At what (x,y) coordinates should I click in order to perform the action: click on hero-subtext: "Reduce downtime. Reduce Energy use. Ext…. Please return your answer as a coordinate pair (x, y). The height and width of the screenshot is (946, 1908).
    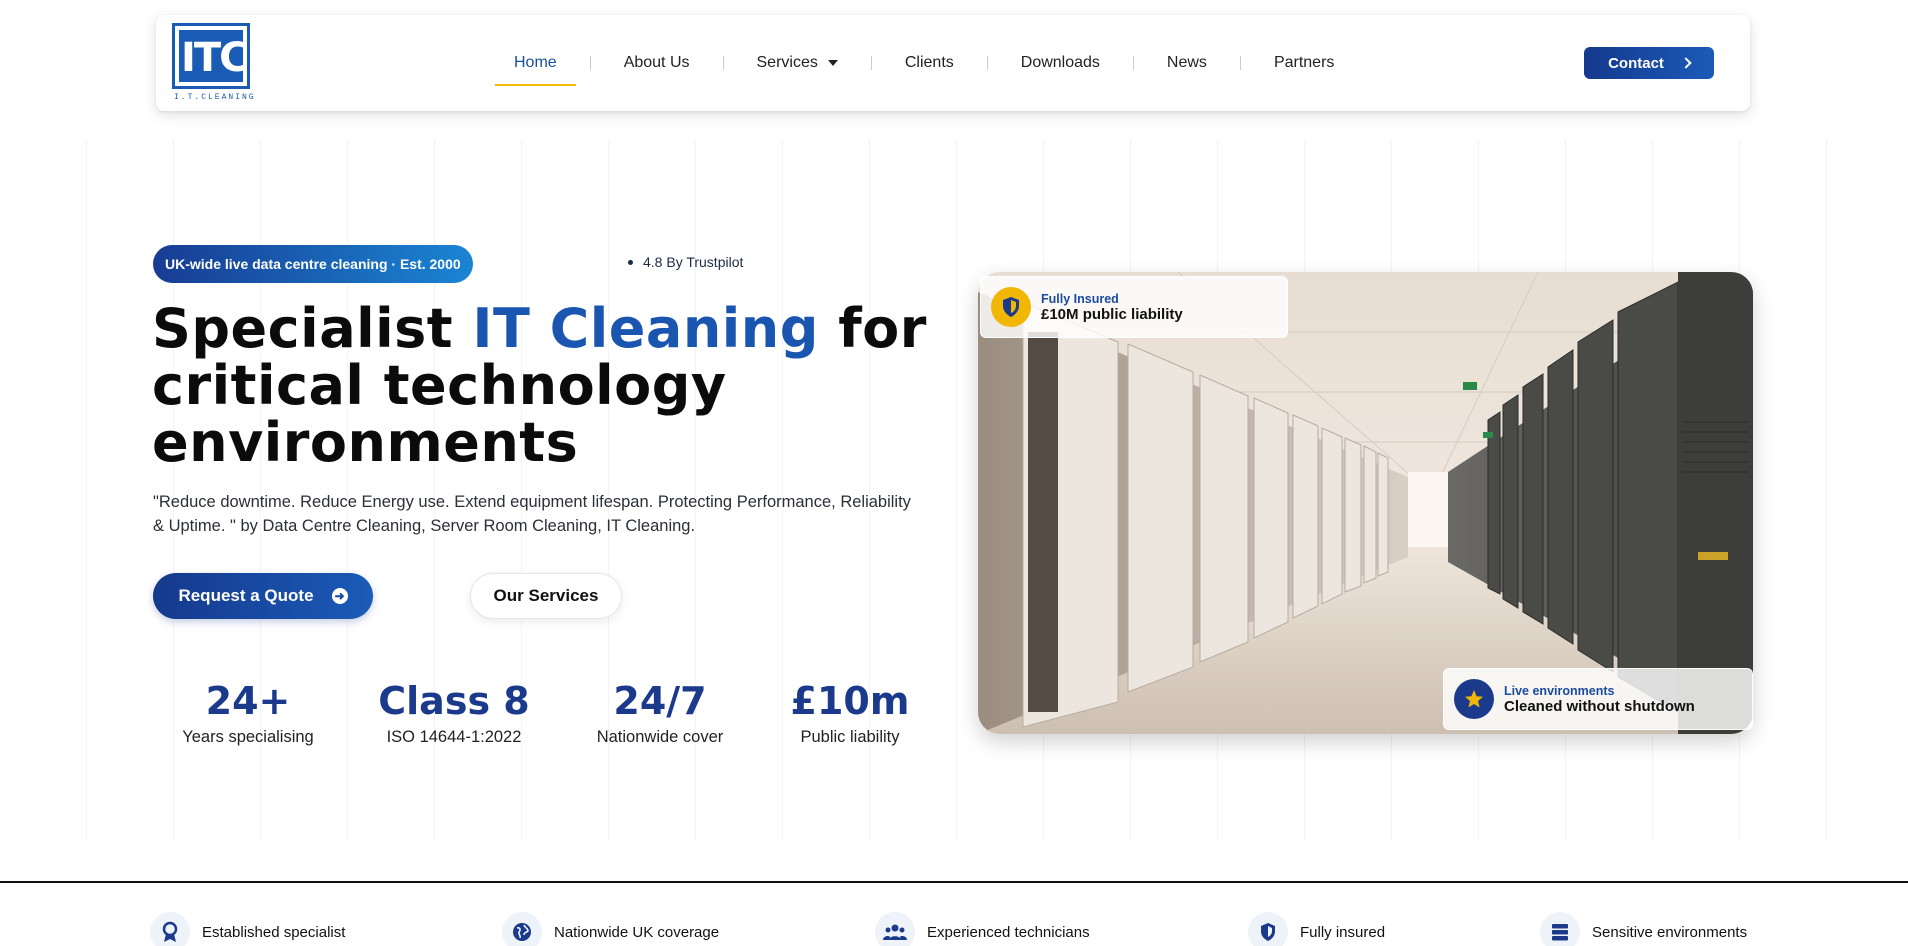
    Looking at the image, I should click on (532, 514).